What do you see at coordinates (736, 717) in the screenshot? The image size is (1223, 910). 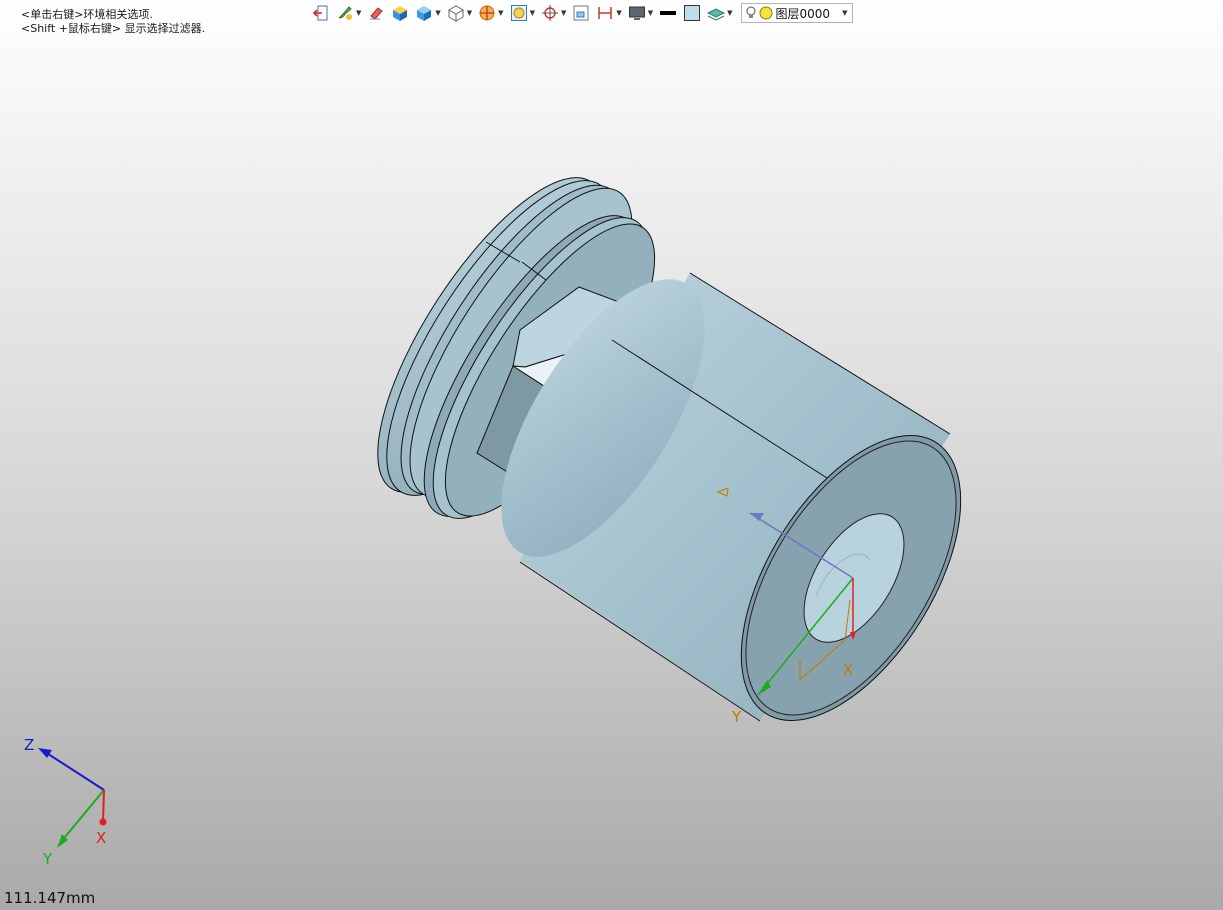 I see `part-axis-y-label: Y` at bounding box center [736, 717].